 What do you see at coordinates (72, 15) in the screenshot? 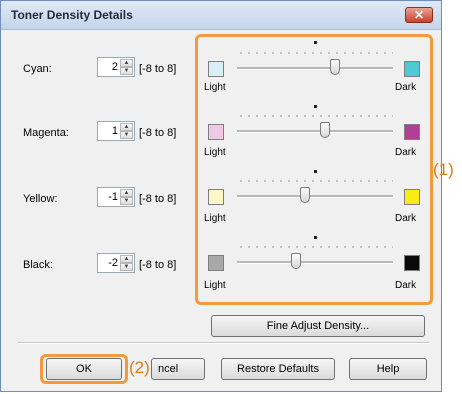
I see `dialog-title: Toner Density Details` at bounding box center [72, 15].